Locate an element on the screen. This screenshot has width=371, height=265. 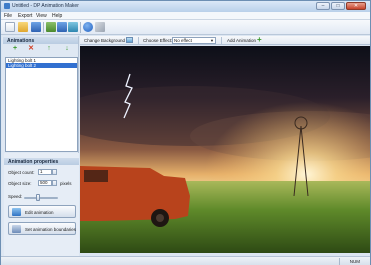
move-down-icon: ↓ is located at coordinates (67, 49).